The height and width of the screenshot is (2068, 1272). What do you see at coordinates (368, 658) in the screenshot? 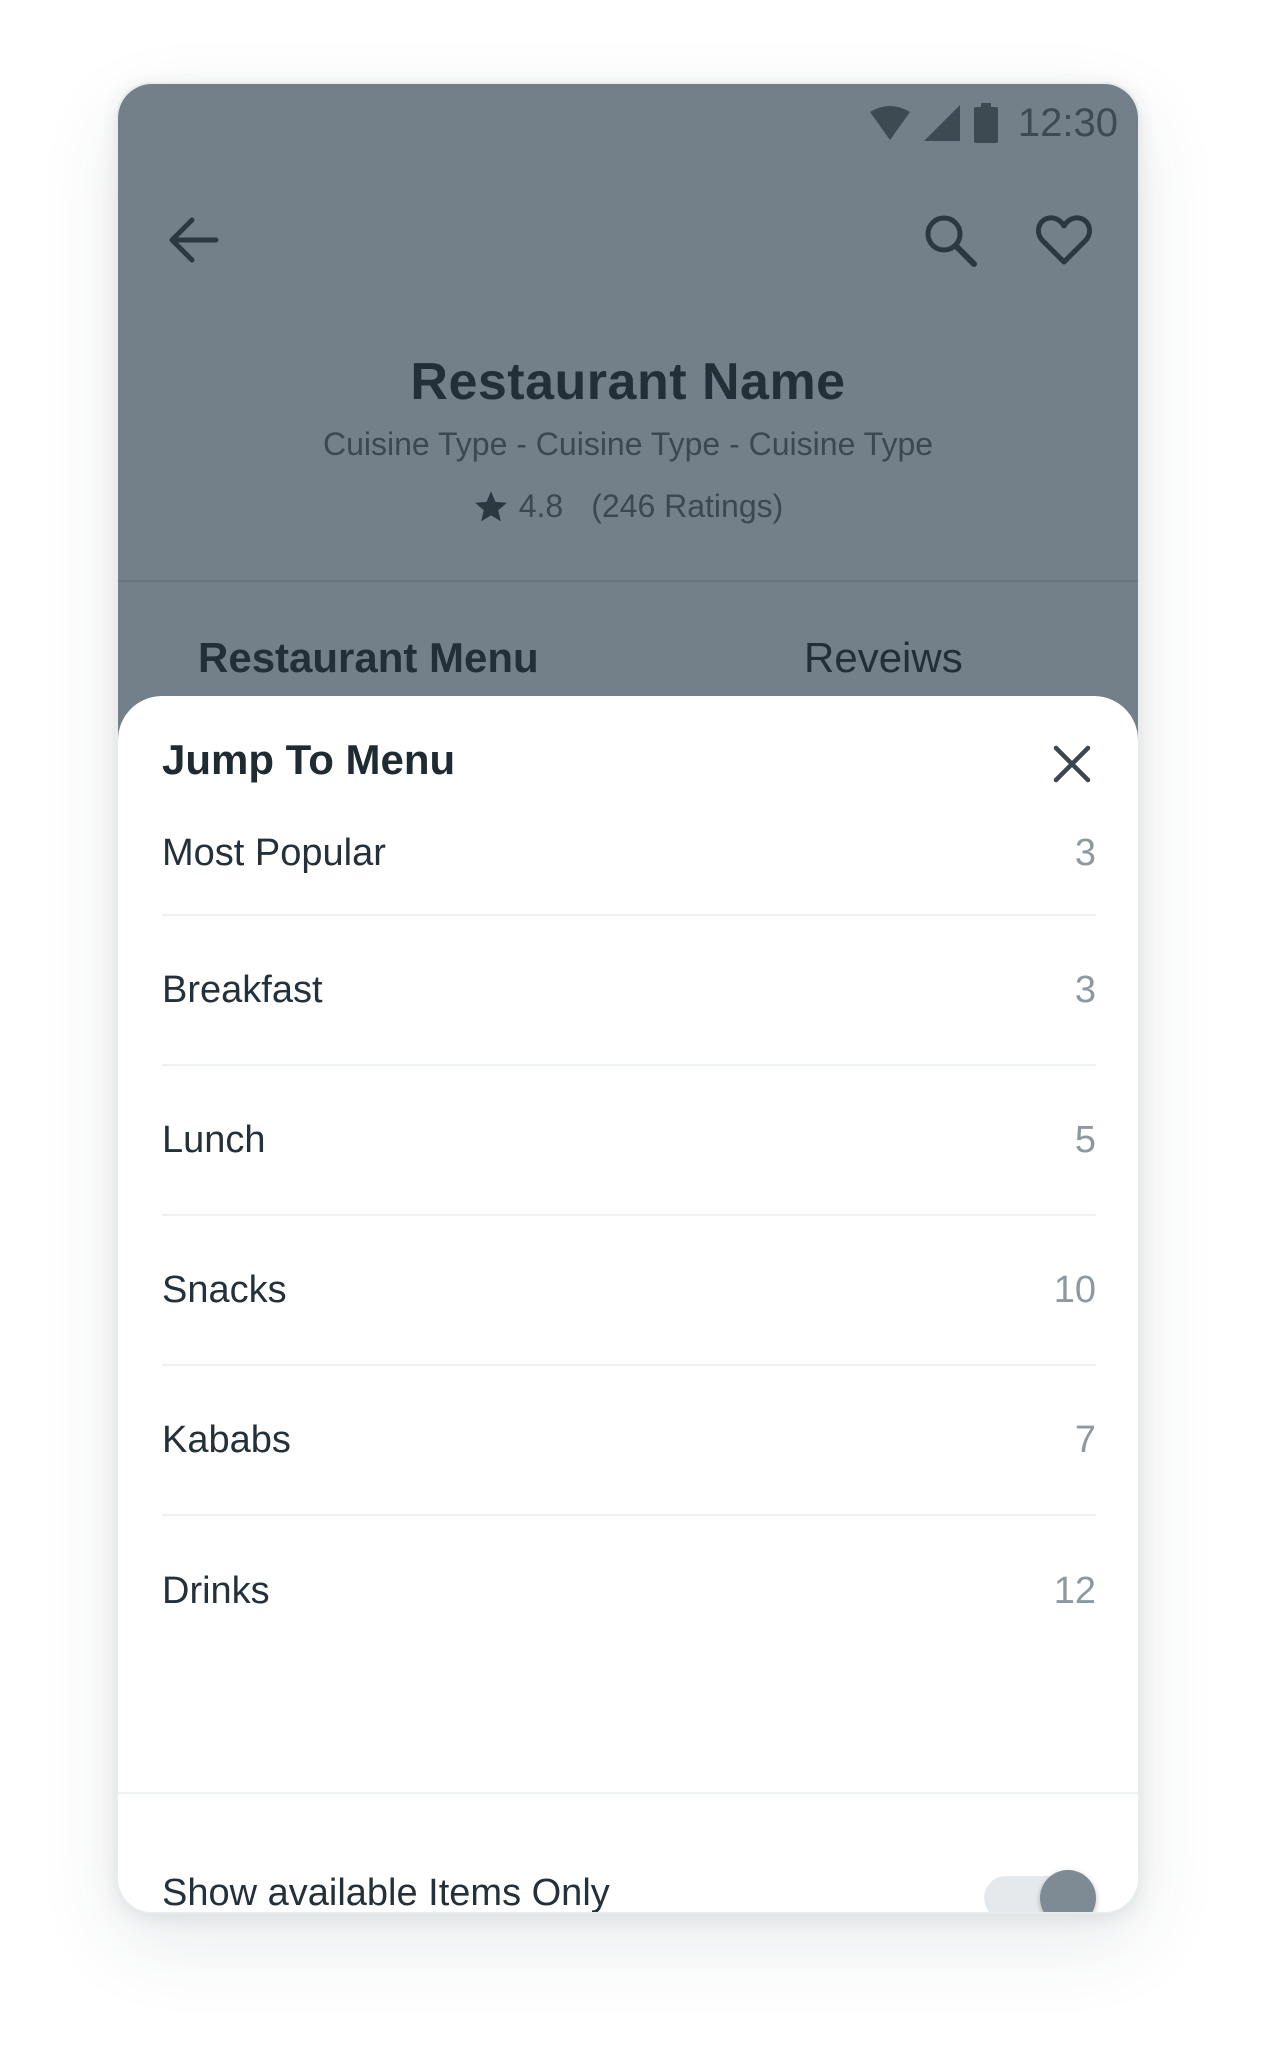
I see `tab-restaurant-menu: Restaurant Menu` at bounding box center [368, 658].